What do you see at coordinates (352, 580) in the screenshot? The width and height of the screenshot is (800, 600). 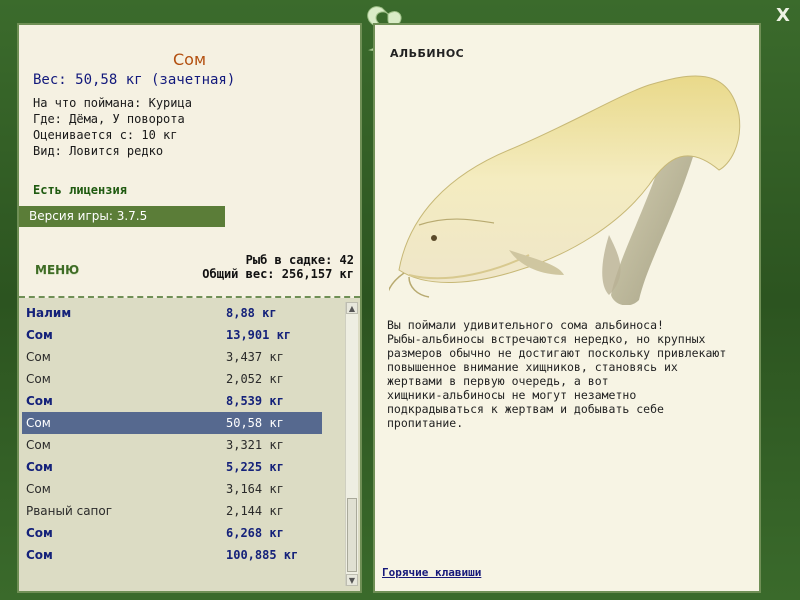 I see `scroll-down-icon: ▼` at bounding box center [352, 580].